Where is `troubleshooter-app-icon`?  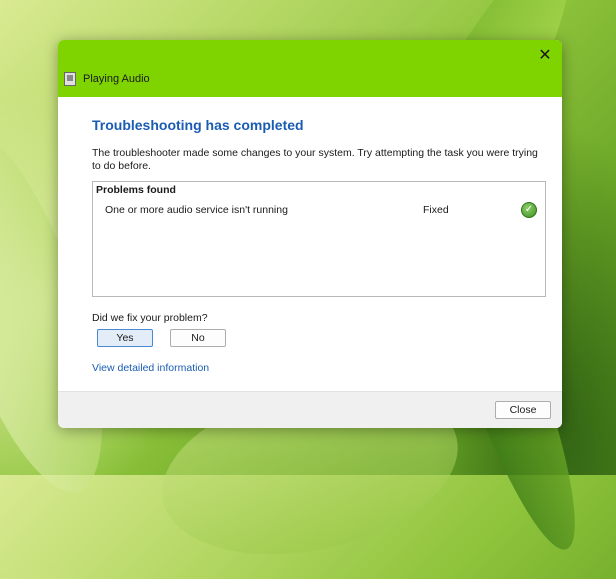 troubleshooter-app-icon is located at coordinates (70, 79).